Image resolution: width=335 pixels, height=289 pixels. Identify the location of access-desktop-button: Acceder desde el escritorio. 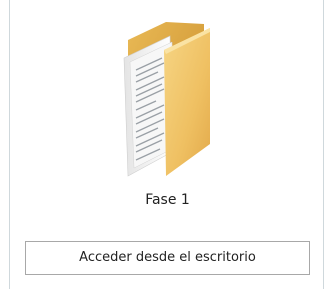
(167, 258).